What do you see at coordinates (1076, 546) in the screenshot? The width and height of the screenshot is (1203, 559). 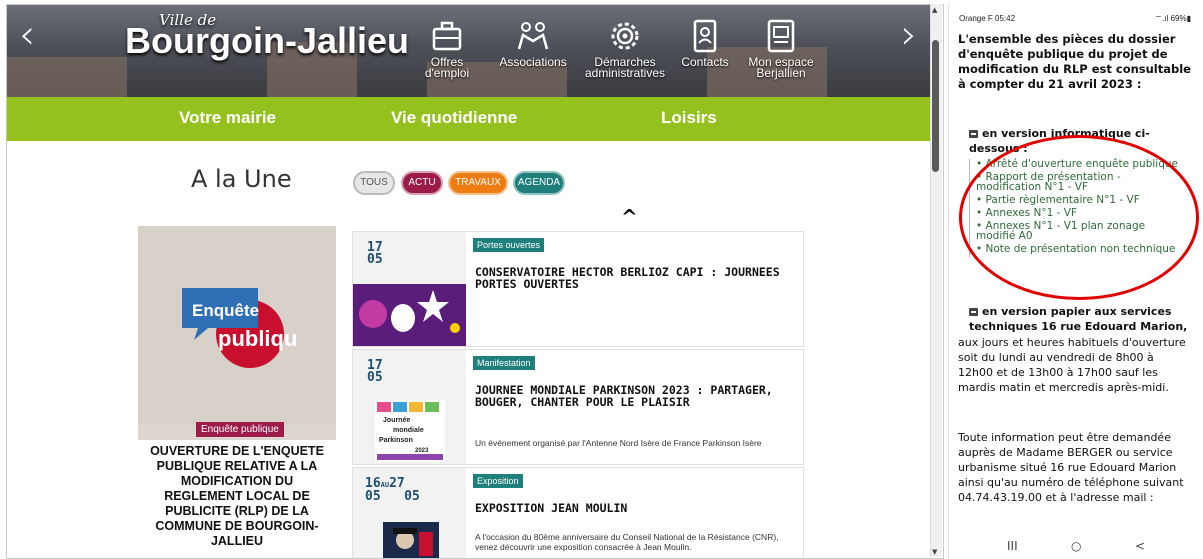 I see `home-icon: ○` at bounding box center [1076, 546].